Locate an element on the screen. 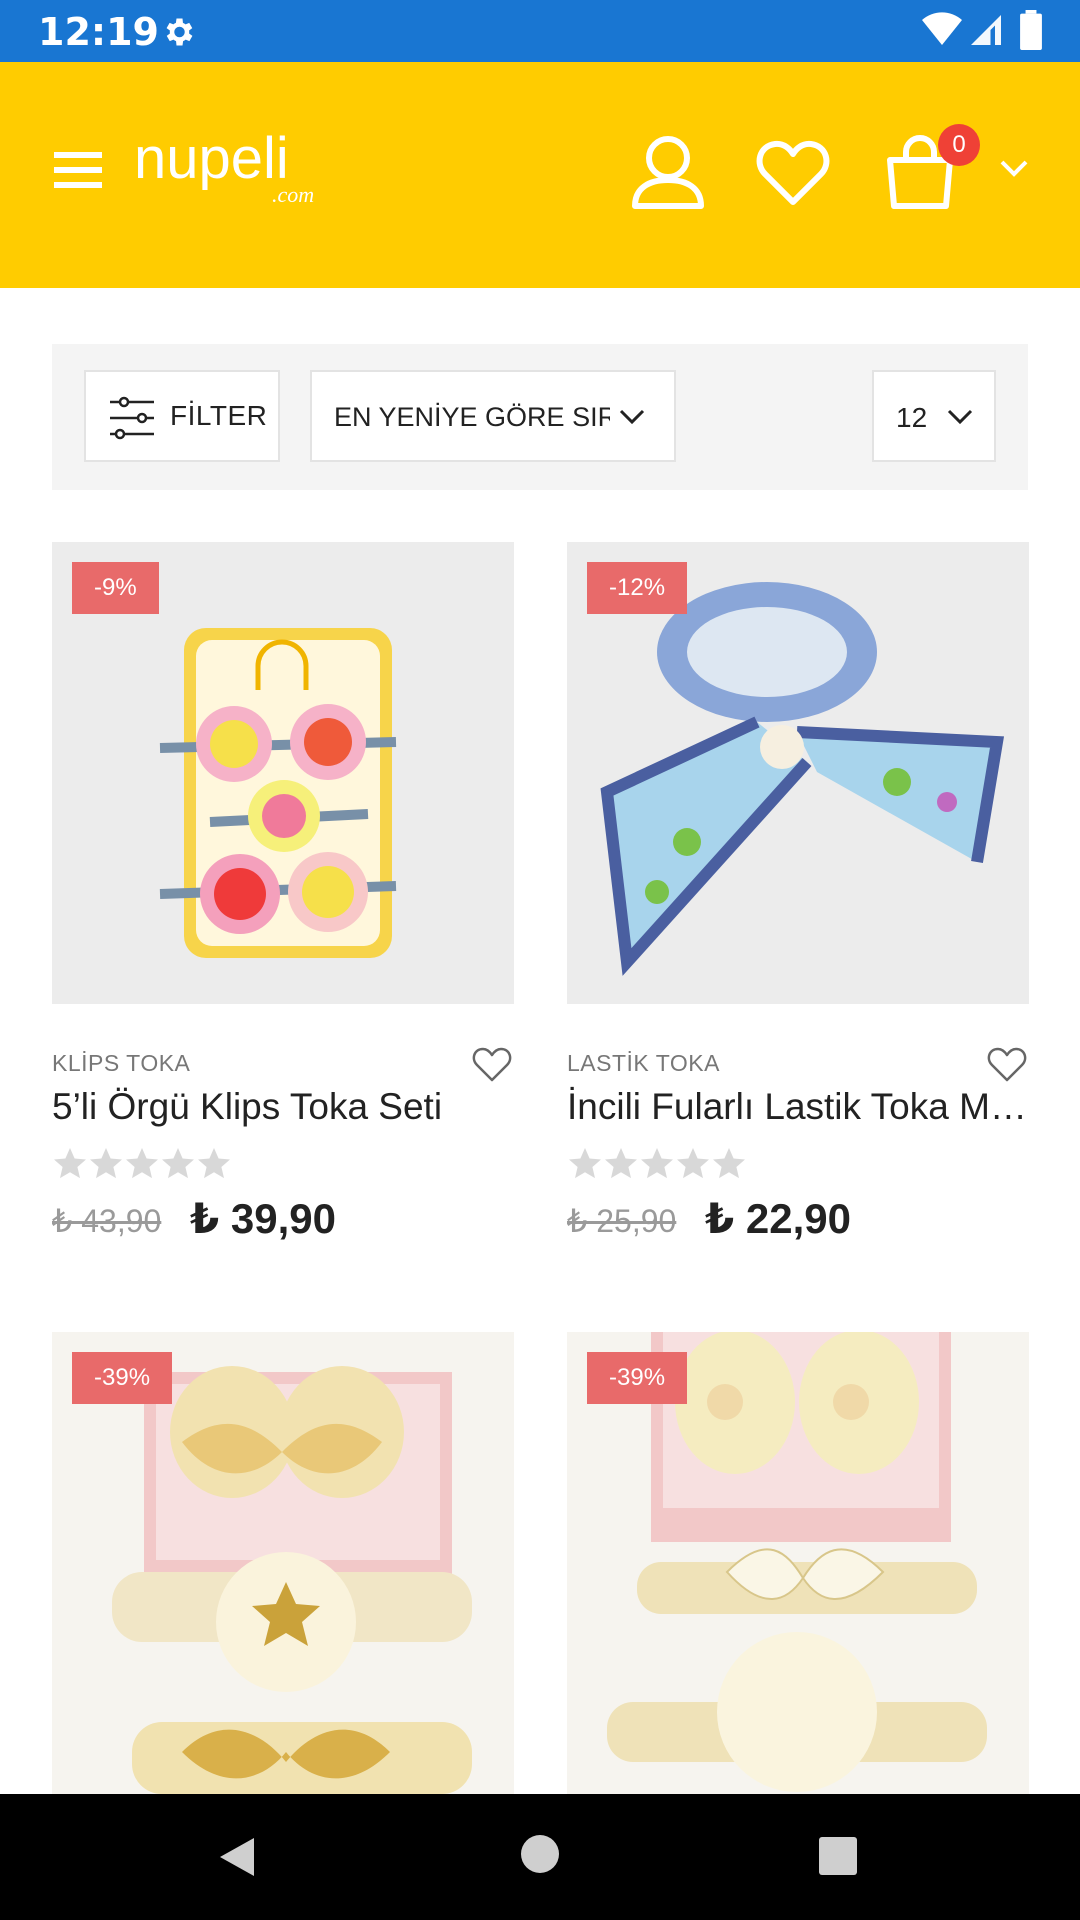 The image size is (1080, 1920). discount-badge: -12% is located at coordinates (637, 588).